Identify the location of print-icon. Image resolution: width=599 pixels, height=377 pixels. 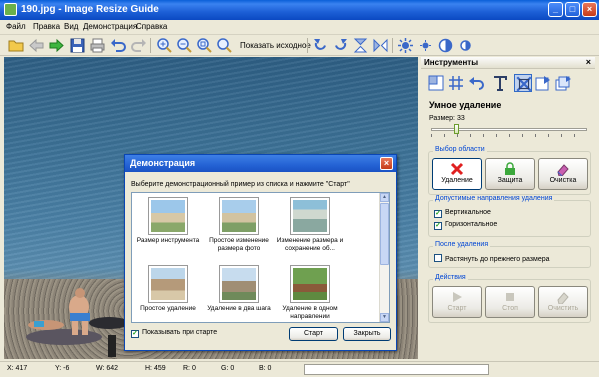
(97, 45).